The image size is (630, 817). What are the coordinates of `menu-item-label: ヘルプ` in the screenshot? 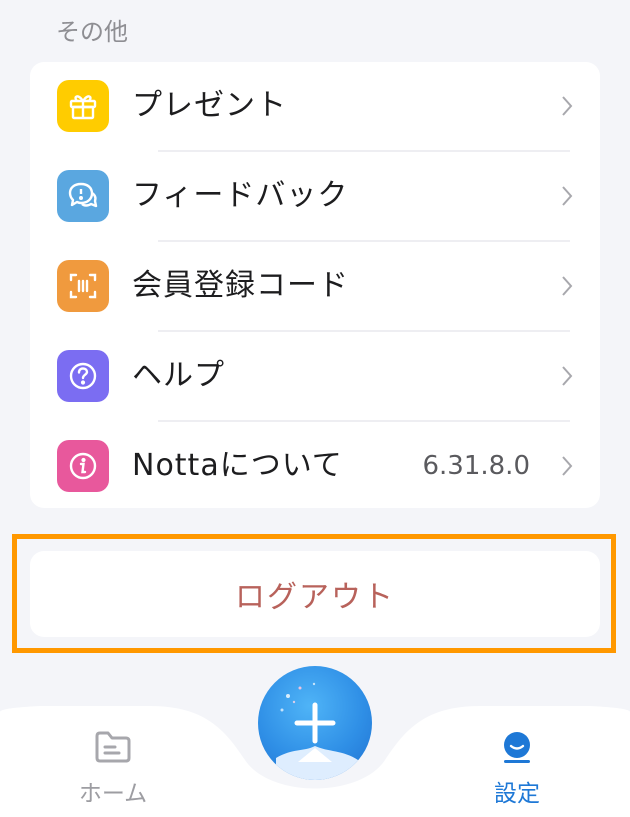 It's located at (178, 375).